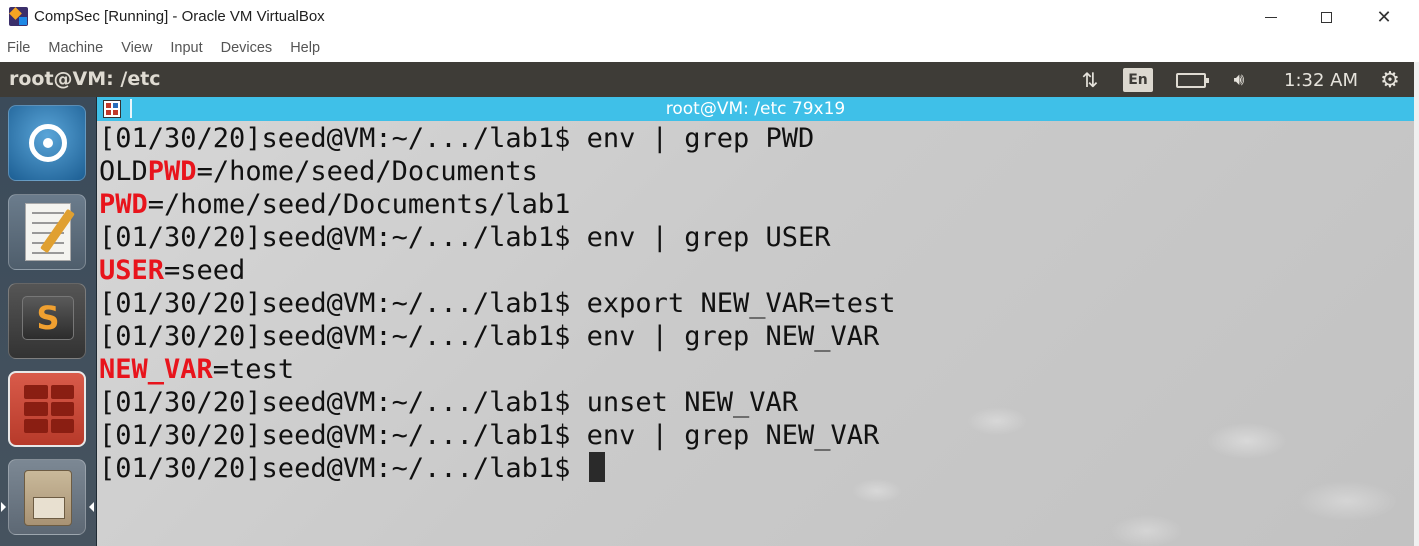 Image resolution: width=1419 pixels, height=546 pixels. What do you see at coordinates (18, 16) in the screenshot?
I see `virtualbox-icon` at bounding box center [18, 16].